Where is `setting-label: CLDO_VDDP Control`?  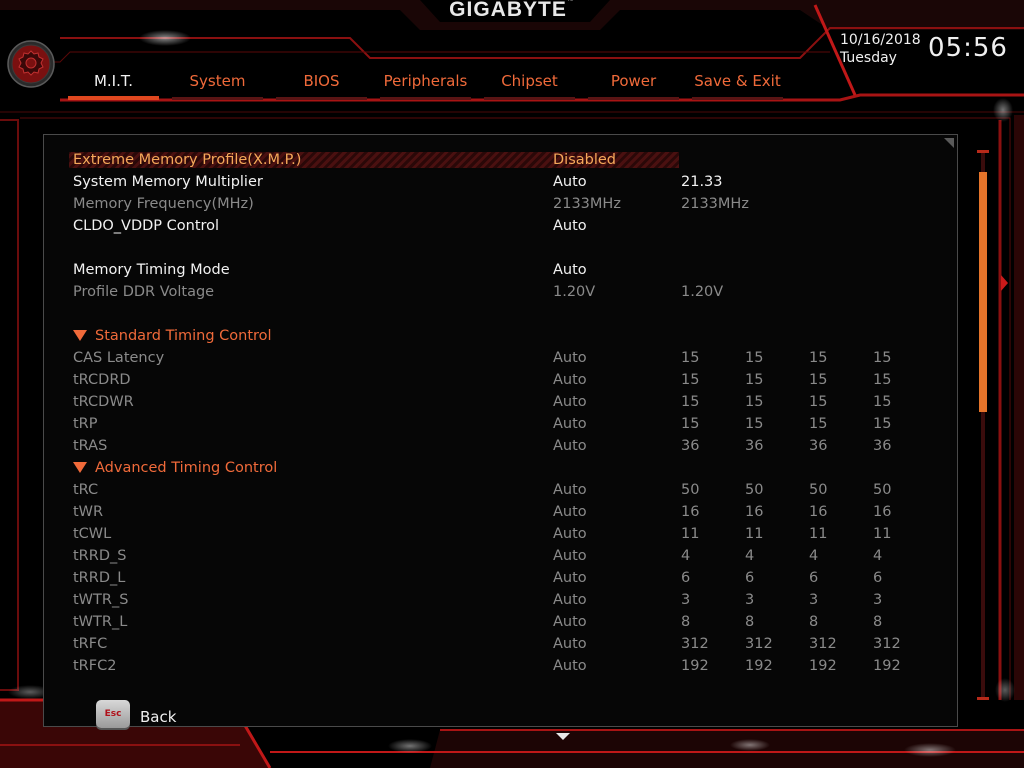 setting-label: CLDO_VDDP Control is located at coordinates (146, 226).